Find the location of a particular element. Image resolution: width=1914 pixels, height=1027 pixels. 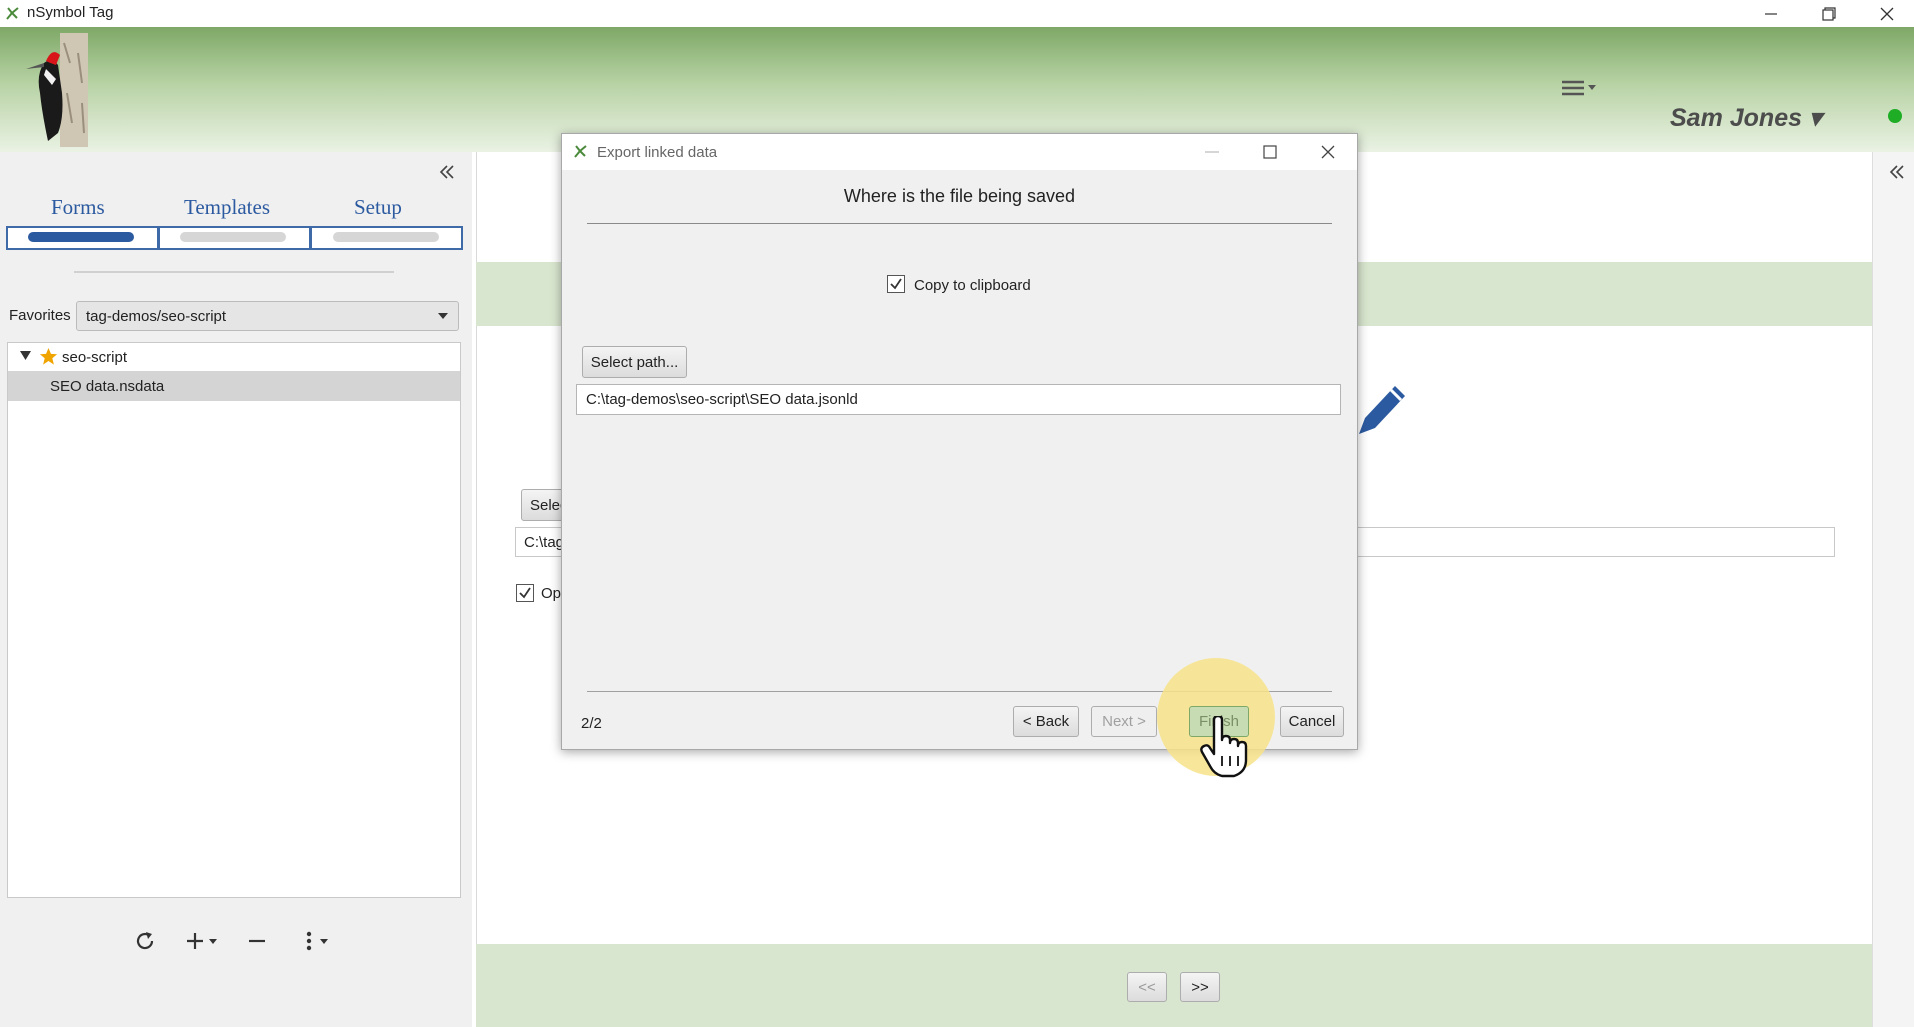

pencil-icon is located at coordinates (1383, 408).